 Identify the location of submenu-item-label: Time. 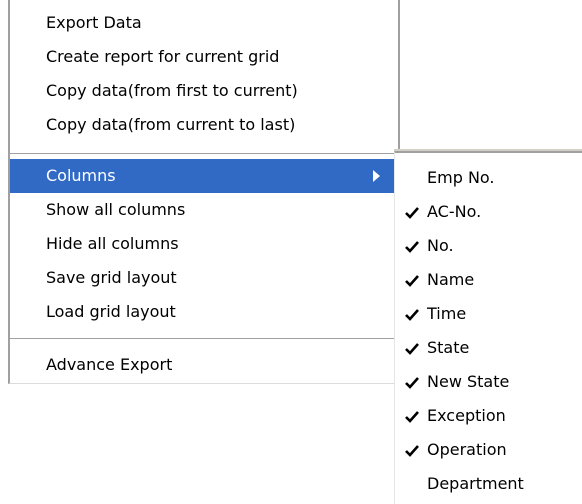
(447, 313).